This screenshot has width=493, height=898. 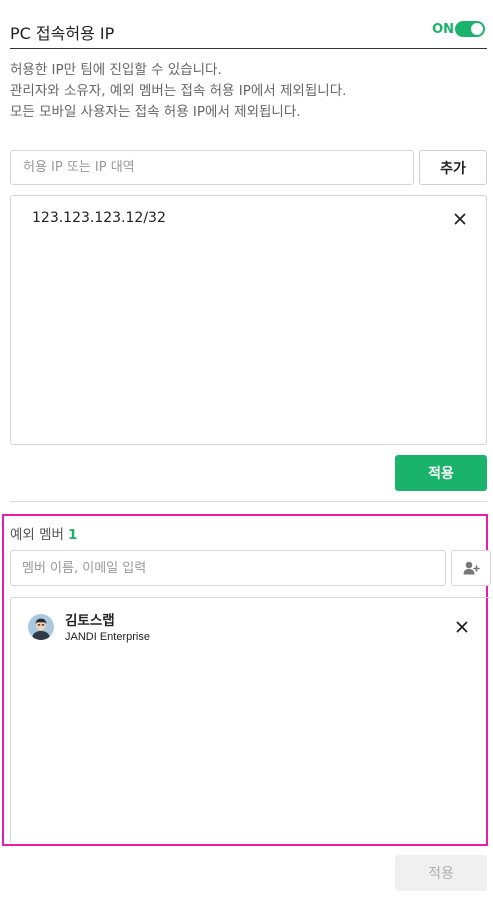 What do you see at coordinates (477, 29) in the screenshot?
I see `toggle-knob` at bounding box center [477, 29].